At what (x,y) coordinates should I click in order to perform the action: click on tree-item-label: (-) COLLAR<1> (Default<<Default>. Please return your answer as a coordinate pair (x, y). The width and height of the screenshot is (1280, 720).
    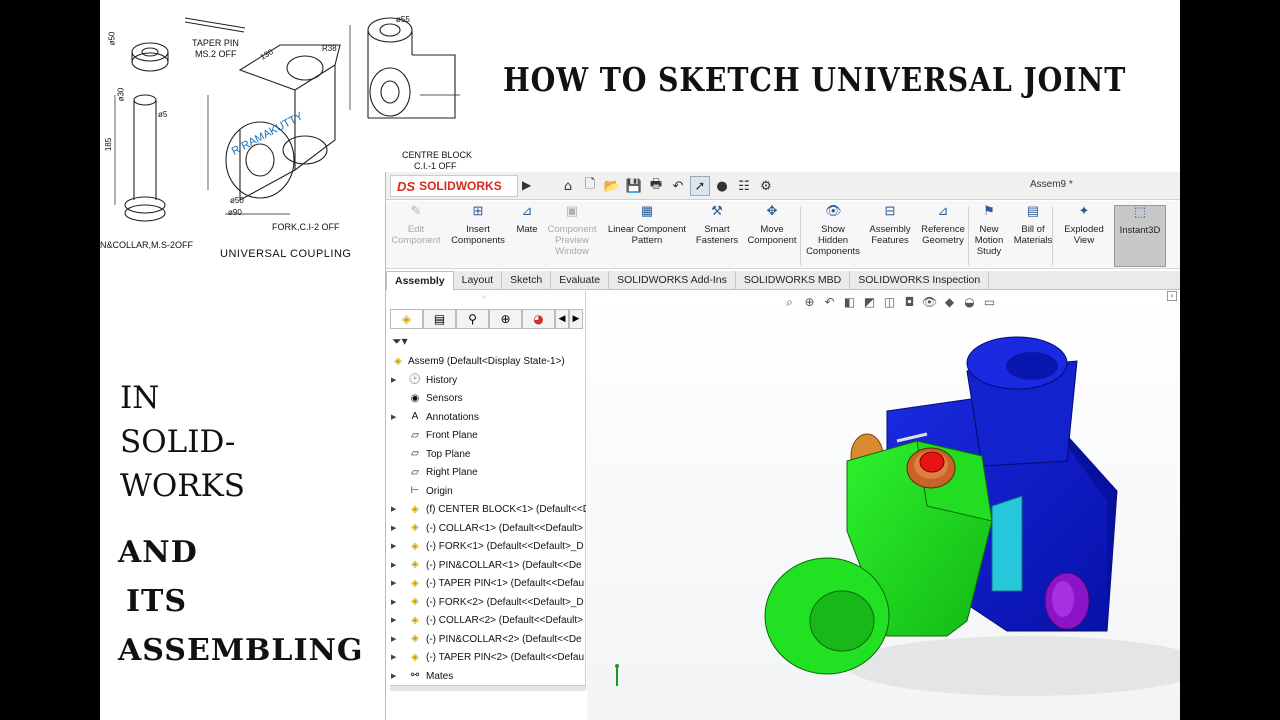
    Looking at the image, I should click on (505, 528).